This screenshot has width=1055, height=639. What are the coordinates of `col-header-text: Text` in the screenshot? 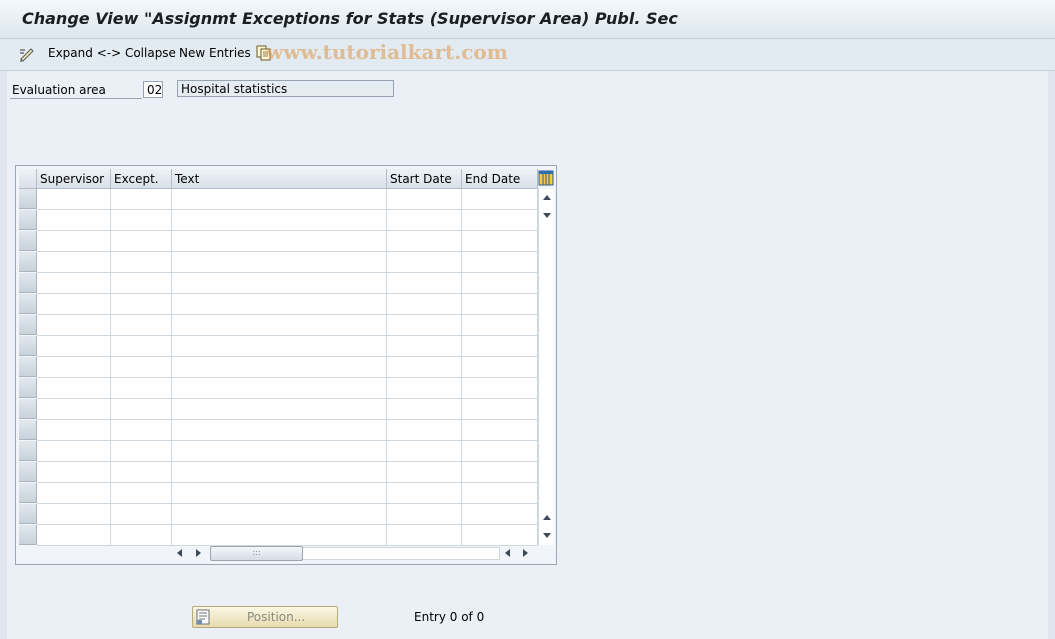 It's located at (279, 179).